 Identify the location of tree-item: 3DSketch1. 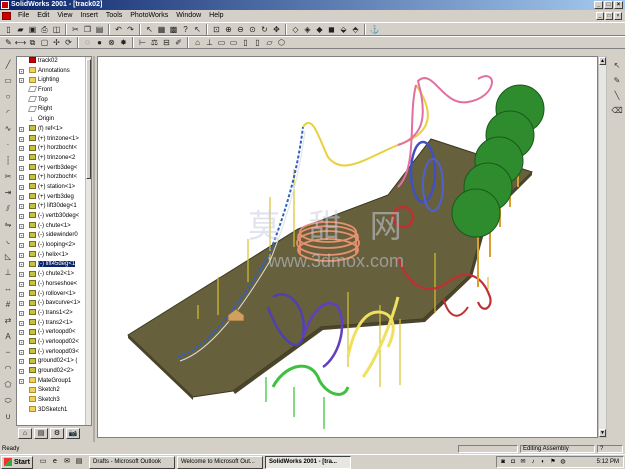
(54, 411).